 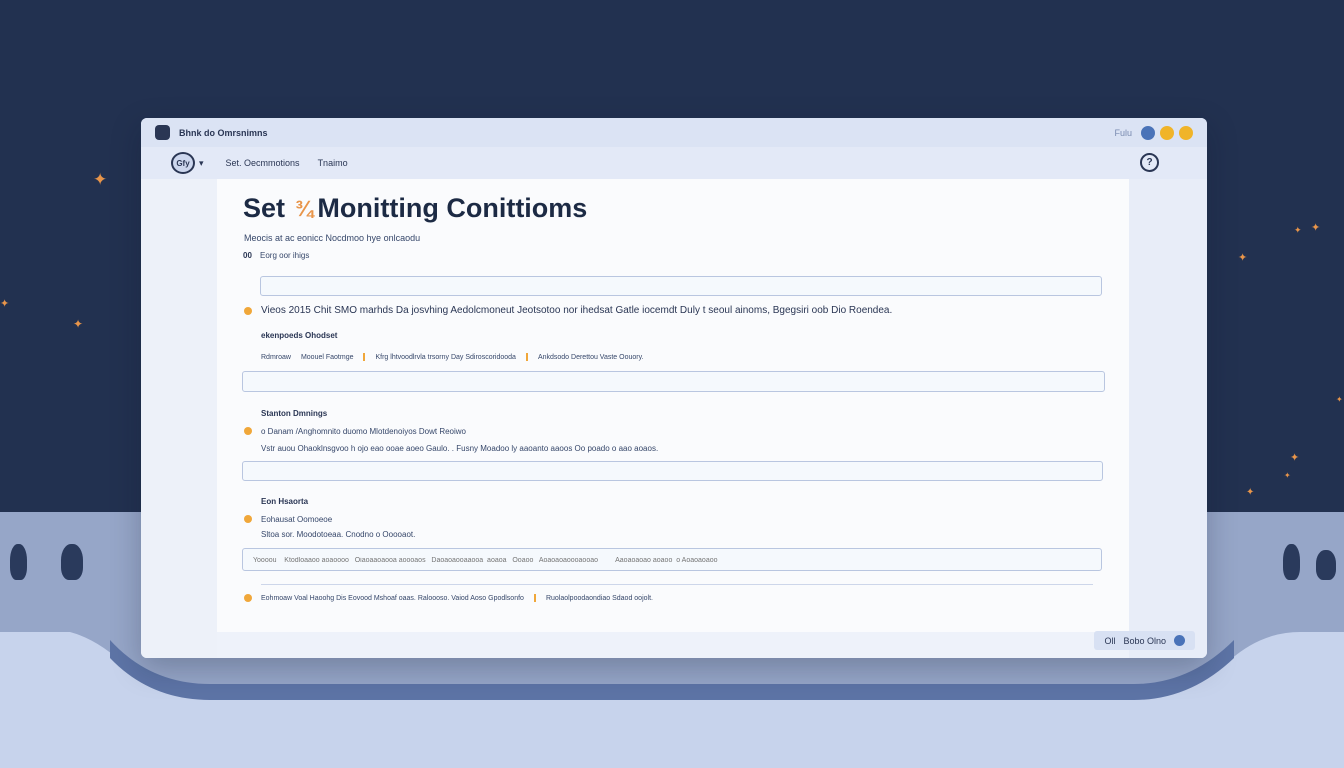 I want to click on help-icon: ?, so click(x=1149, y=162).